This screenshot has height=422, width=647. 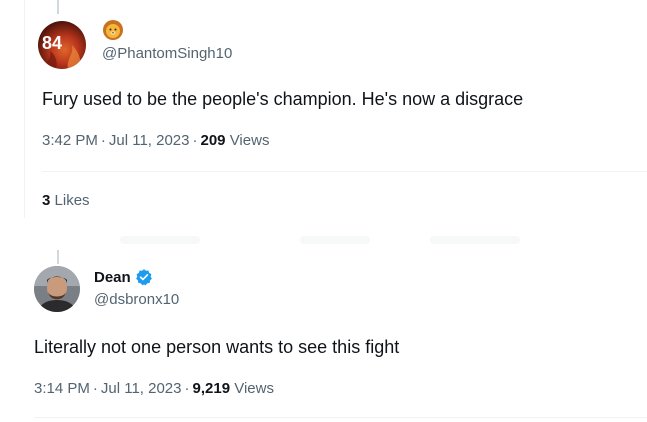 What do you see at coordinates (136, 299) in the screenshot?
I see `user-handle: @dsbronx10` at bounding box center [136, 299].